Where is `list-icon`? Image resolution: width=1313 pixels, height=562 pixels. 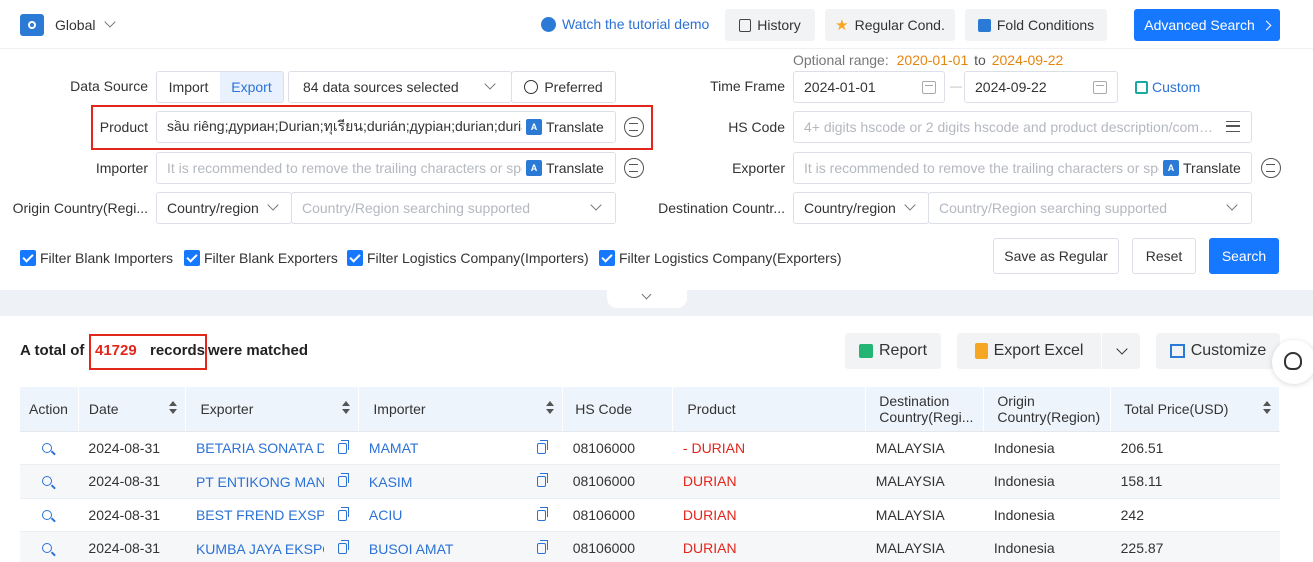 list-icon is located at coordinates (1233, 126).